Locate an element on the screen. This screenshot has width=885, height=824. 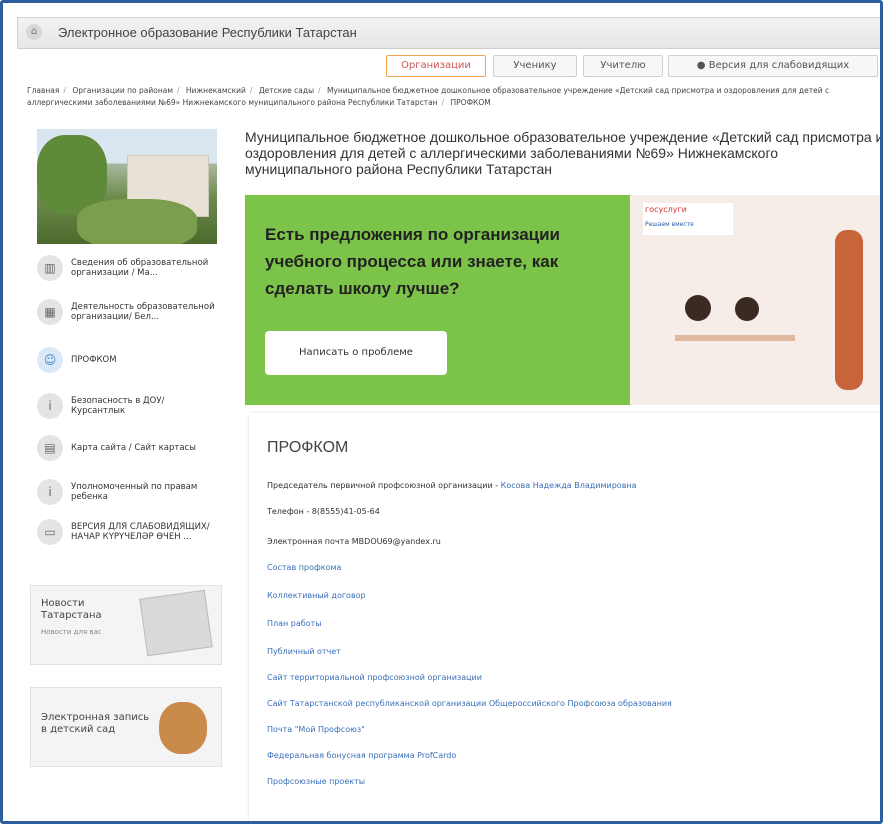
crumb-district: Нижнекамский is located at coordinates (216, 90).